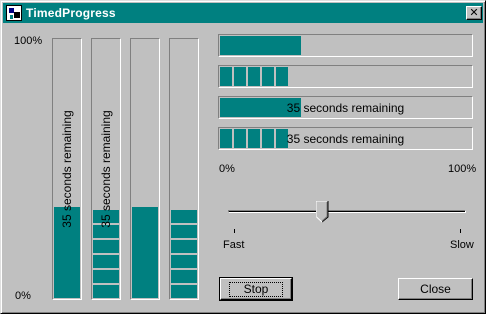 This screenshot has width=486, height=314. What do you see at coordinates (243, 13) in the screenshot?
I see `title-bar: TimedProgress ✕` at bounding box center [243, 13].